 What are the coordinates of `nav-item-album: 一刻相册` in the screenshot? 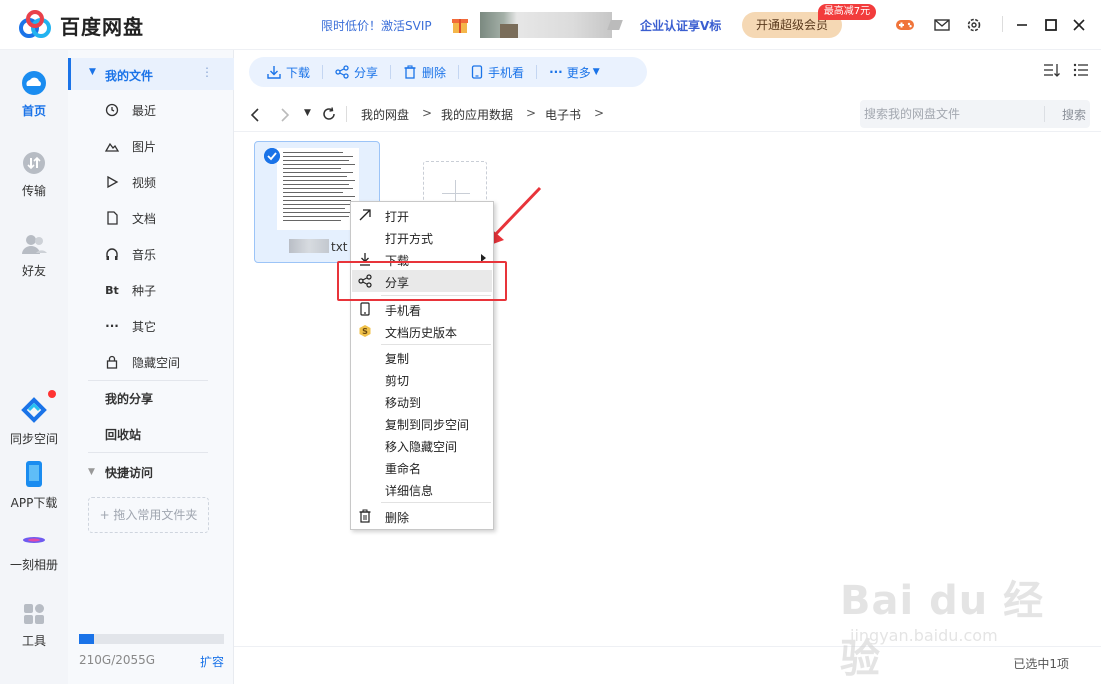 It's located at (34, 551).